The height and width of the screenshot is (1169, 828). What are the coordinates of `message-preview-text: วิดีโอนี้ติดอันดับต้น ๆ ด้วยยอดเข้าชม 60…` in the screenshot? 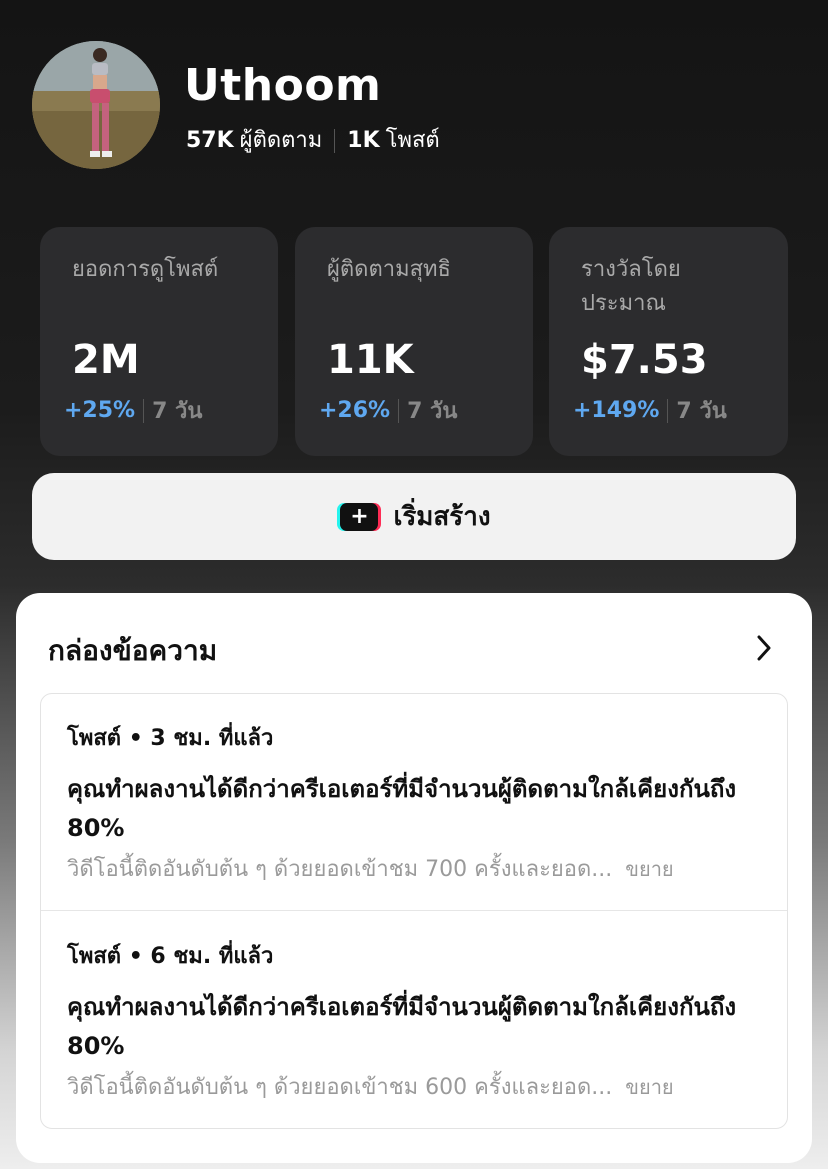 It's located at (340, 1087).